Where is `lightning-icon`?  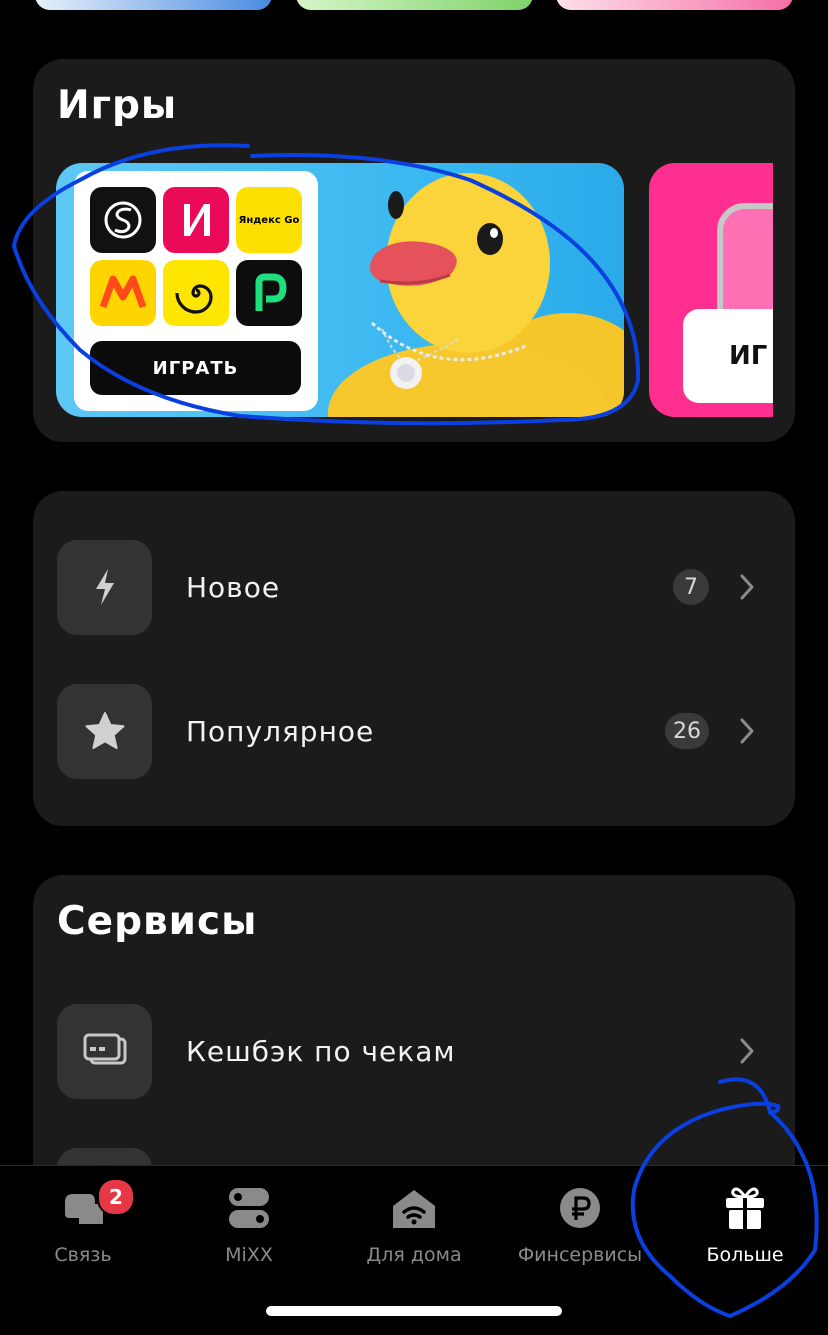
lightning-icon is located at coordinates (104, 587).